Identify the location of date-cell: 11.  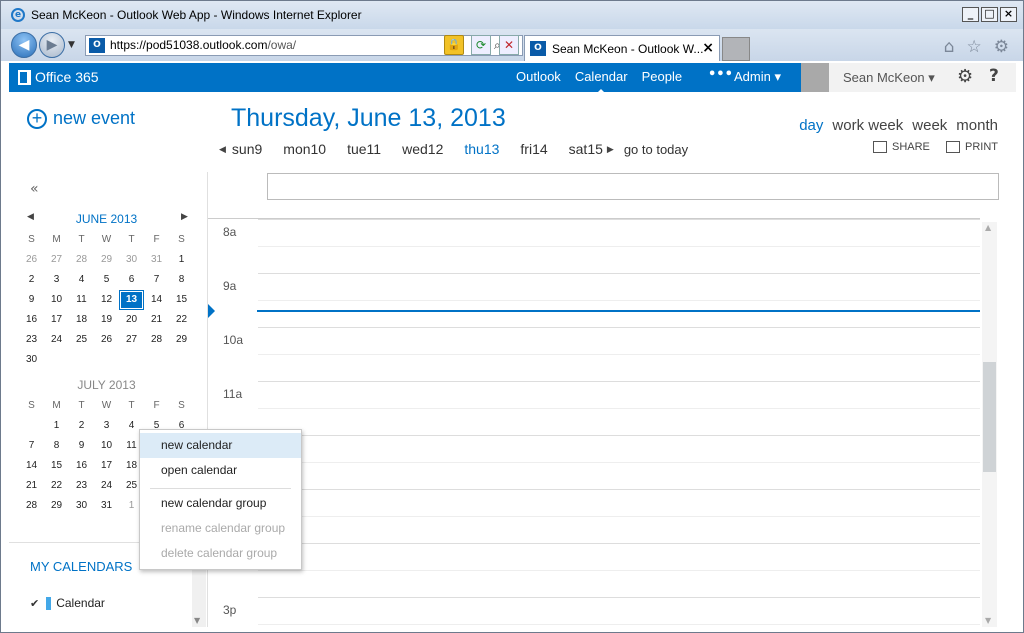
(81, 300).